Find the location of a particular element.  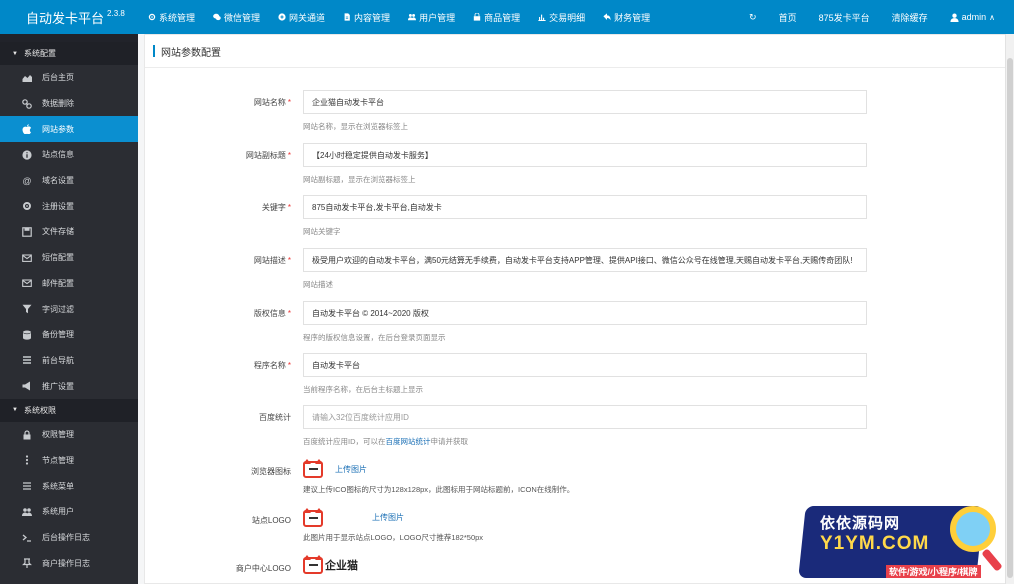

label-text: 版权信息 is located at coordinates (269, 313).